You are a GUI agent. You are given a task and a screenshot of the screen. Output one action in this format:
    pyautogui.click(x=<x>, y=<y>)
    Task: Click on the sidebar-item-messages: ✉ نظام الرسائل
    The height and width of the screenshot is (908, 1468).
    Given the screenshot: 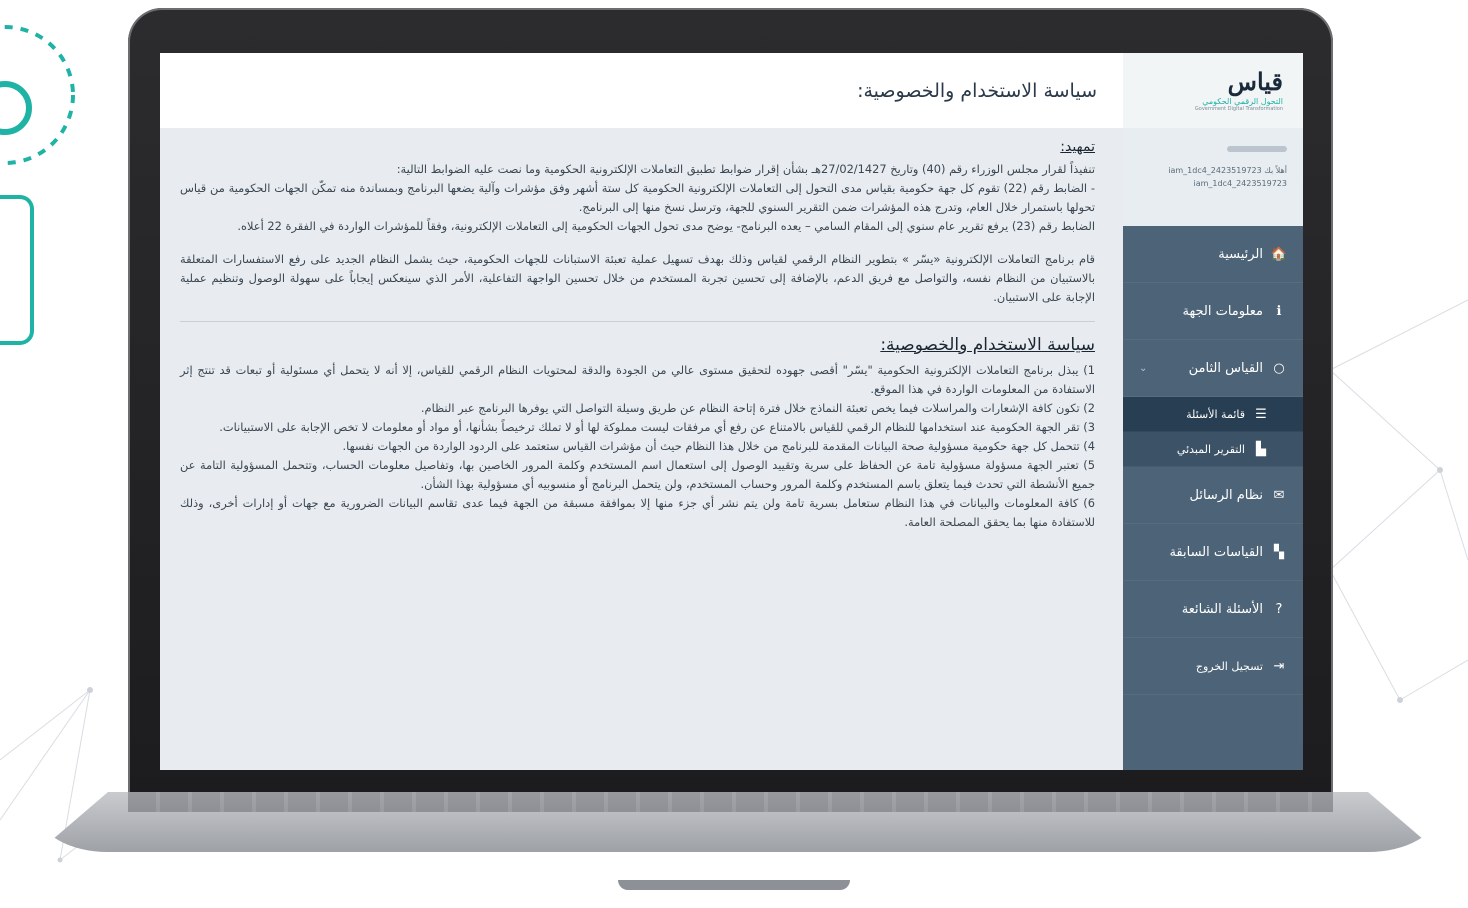 What is the action you would take?
    pyautogui.click(x=1213, y=495)
    